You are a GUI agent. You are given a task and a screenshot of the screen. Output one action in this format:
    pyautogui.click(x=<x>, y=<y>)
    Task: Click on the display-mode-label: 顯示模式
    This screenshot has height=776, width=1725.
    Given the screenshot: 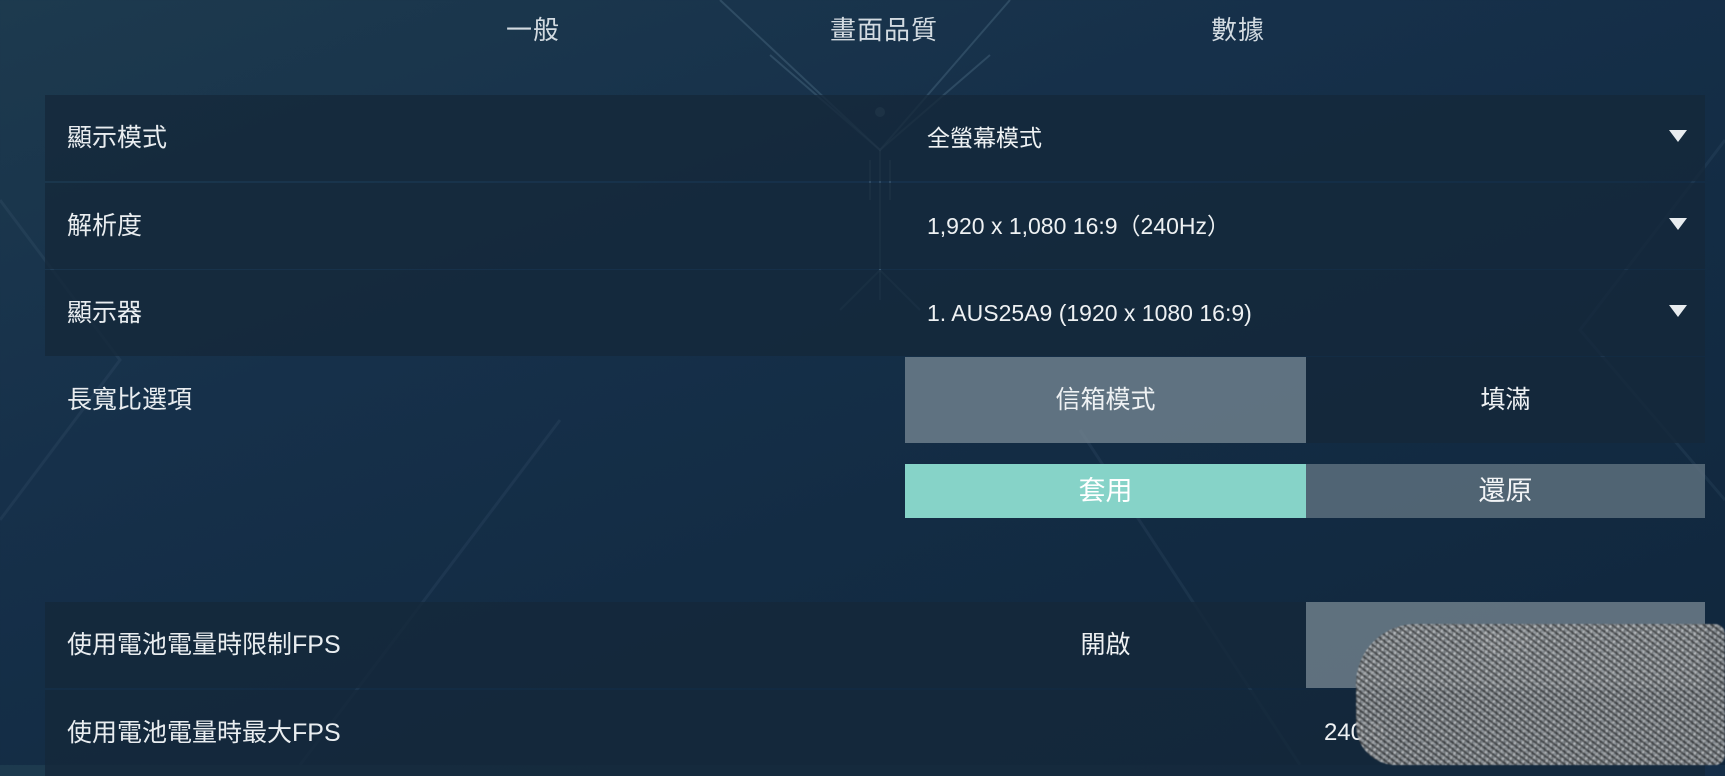 What is the action you would take?
    pyautogui.click(x=117, y=138)
    